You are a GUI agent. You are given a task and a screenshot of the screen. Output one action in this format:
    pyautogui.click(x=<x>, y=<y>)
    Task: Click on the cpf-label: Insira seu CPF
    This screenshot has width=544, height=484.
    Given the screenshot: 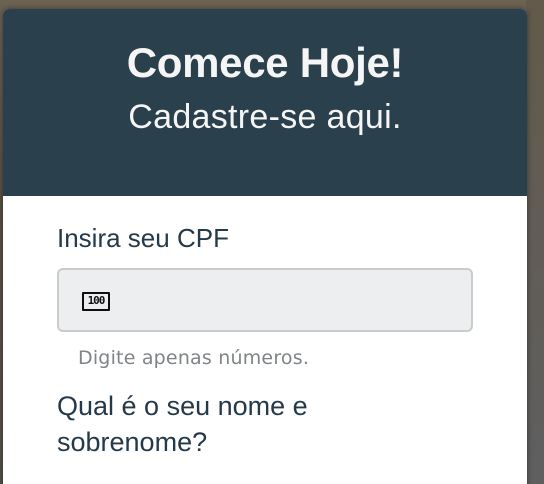 What is the action you would take?
    pyautogui.click(x=143, y=238)
    